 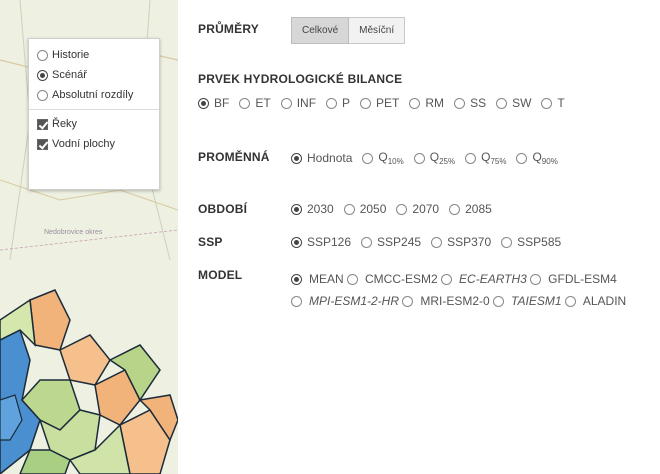 What do you see at coordinates (220, 275) in the screenshot?
I see `model-label: MODEL` at bounding box center [220, 275].